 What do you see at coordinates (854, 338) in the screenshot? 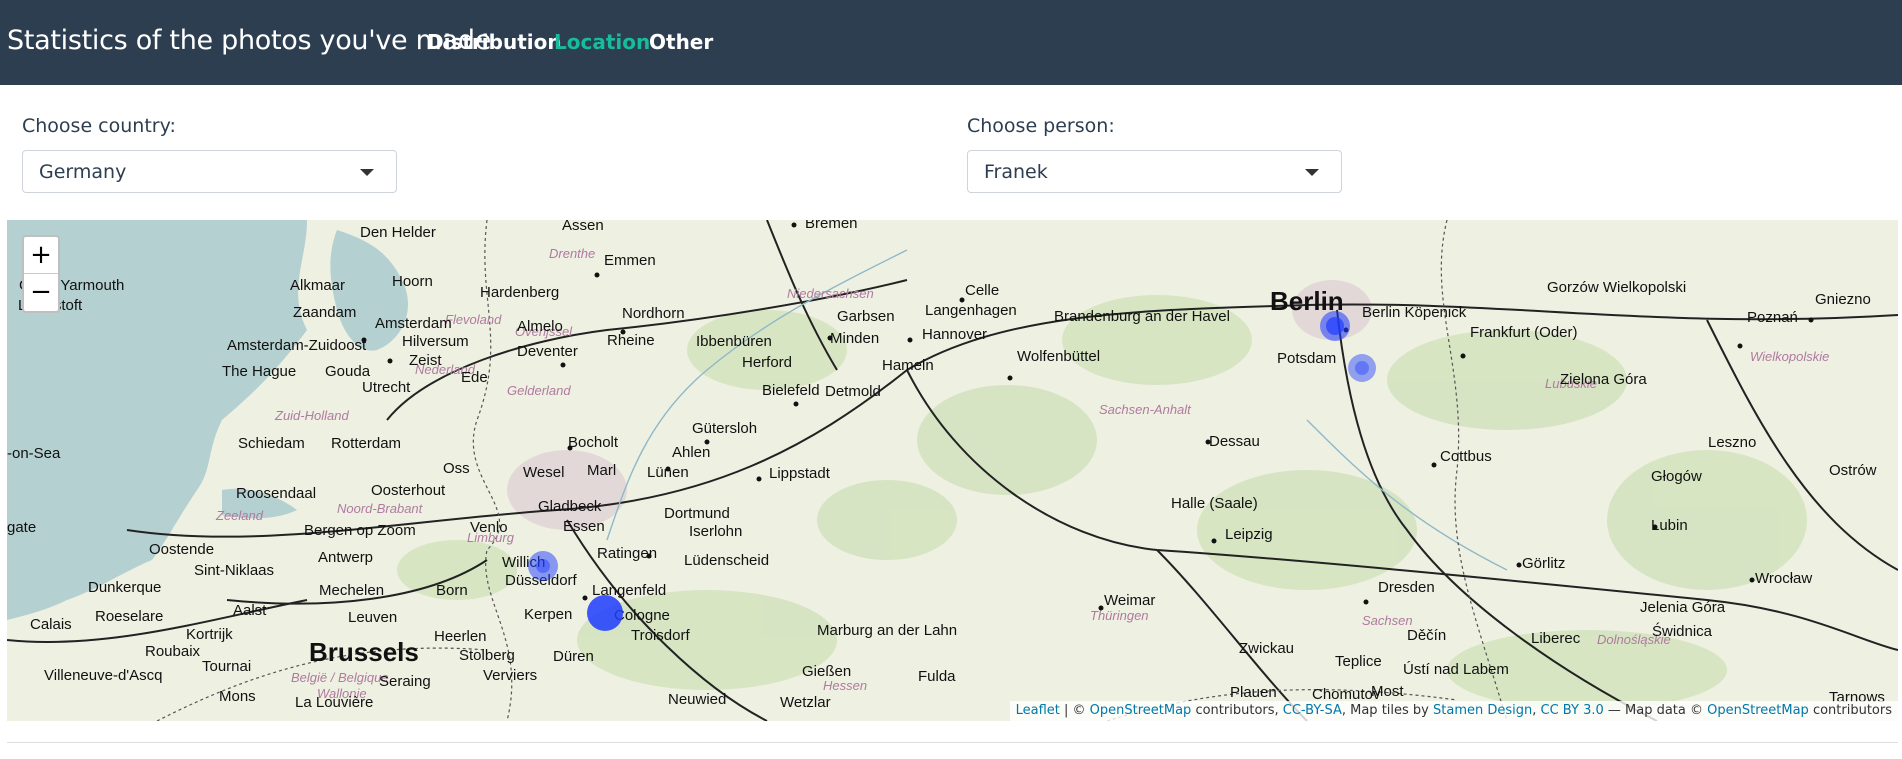
I see `city-label: Minden` at bounding box center [854, 338].